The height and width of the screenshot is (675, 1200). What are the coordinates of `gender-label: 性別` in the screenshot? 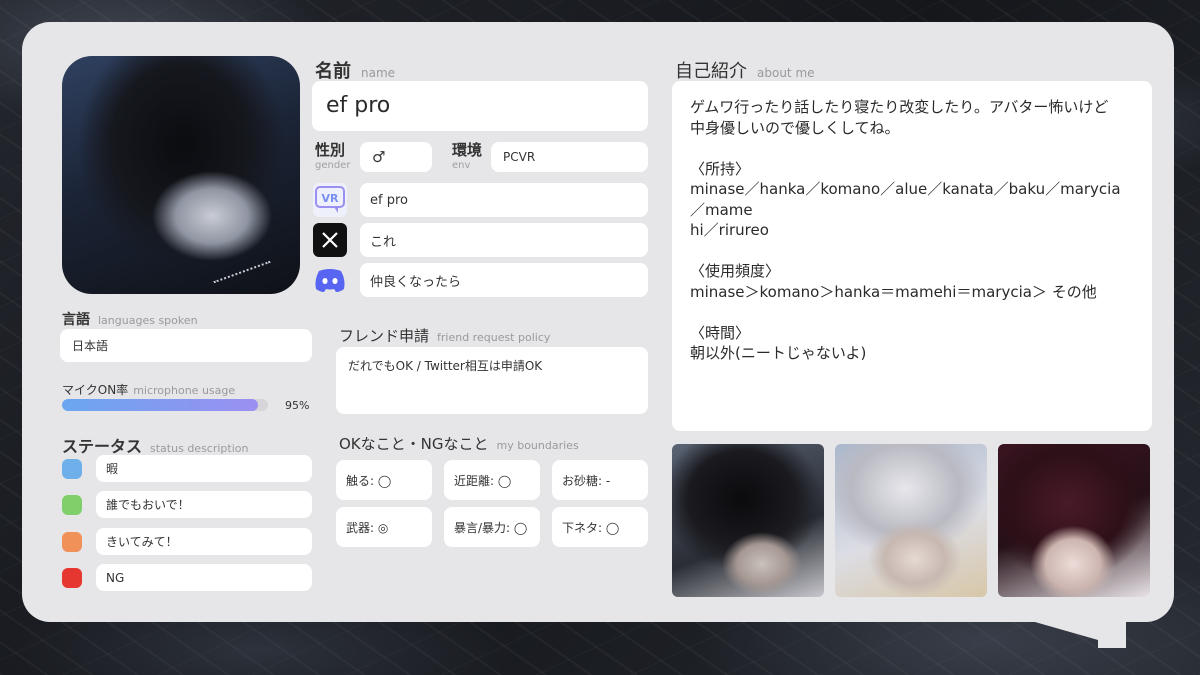 It's located at (330, 150).